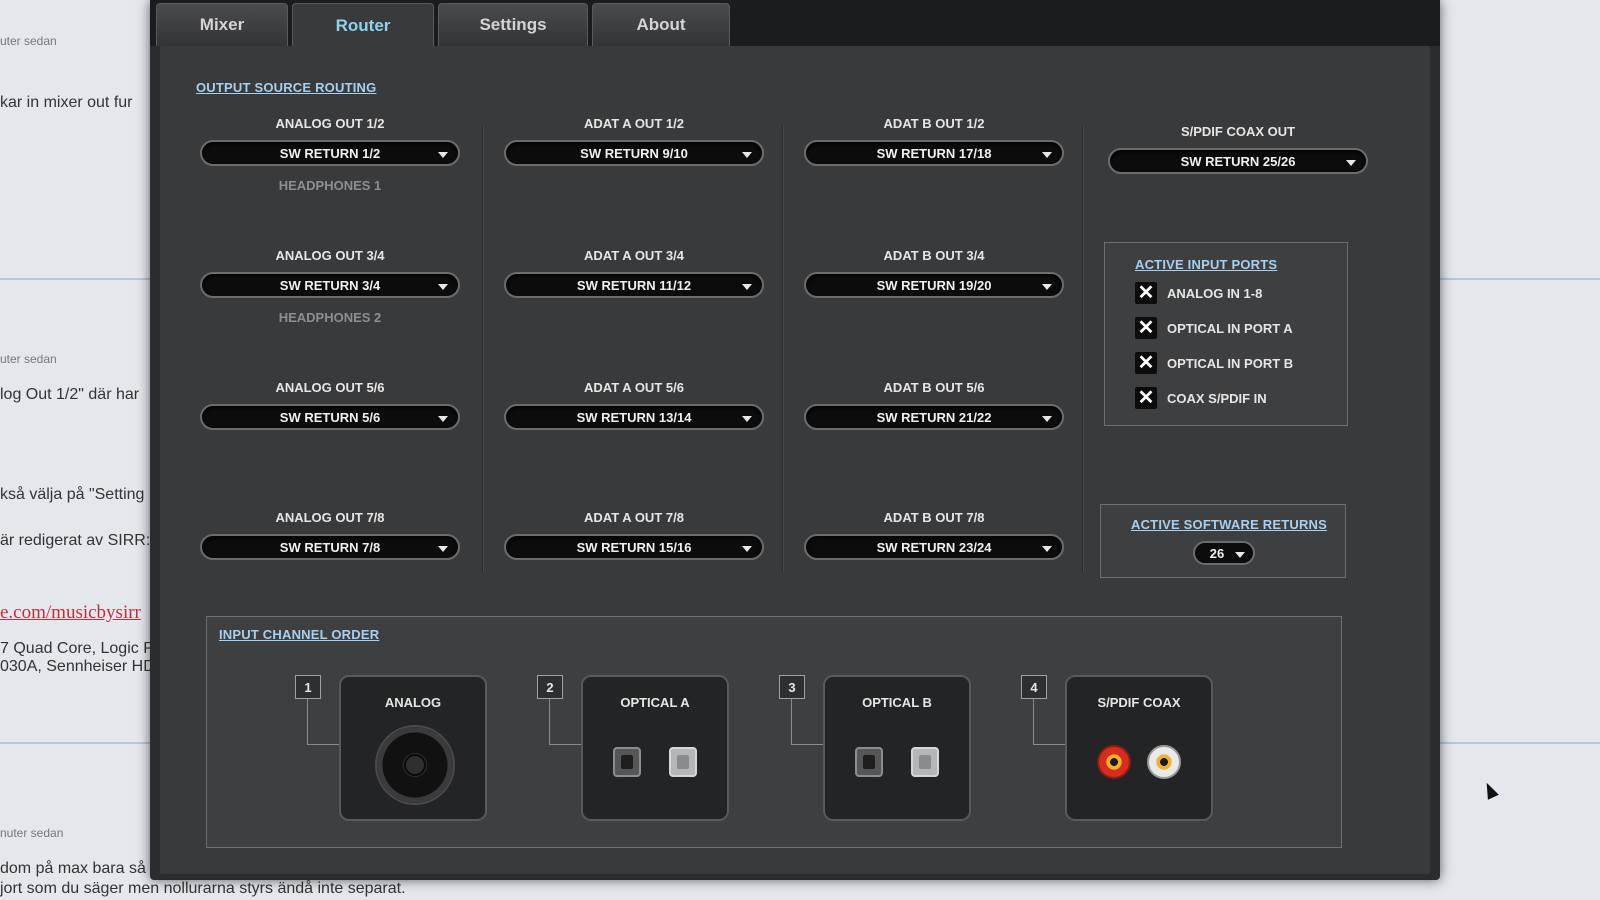  I want to click on checkbox-label: OPTICAL IN PORT B, so click(1230, 363).